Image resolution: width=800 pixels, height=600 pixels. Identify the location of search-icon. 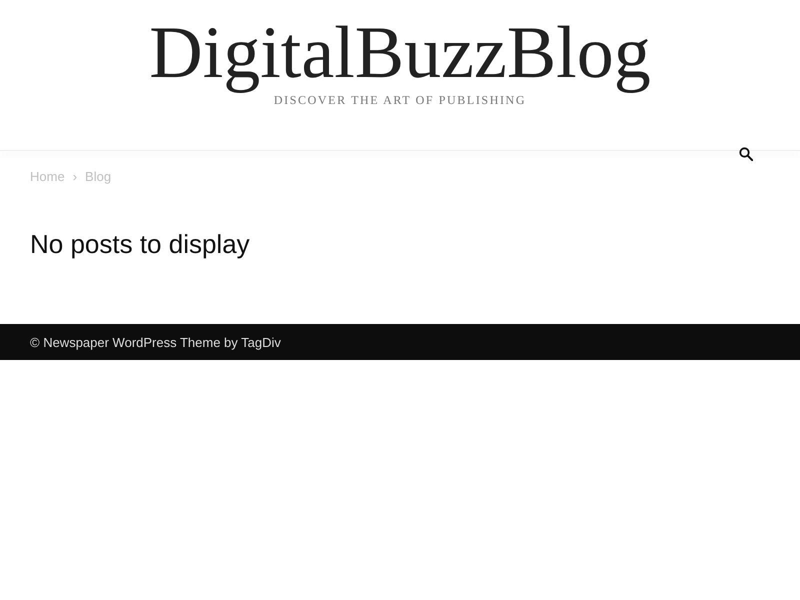
(746, 154).